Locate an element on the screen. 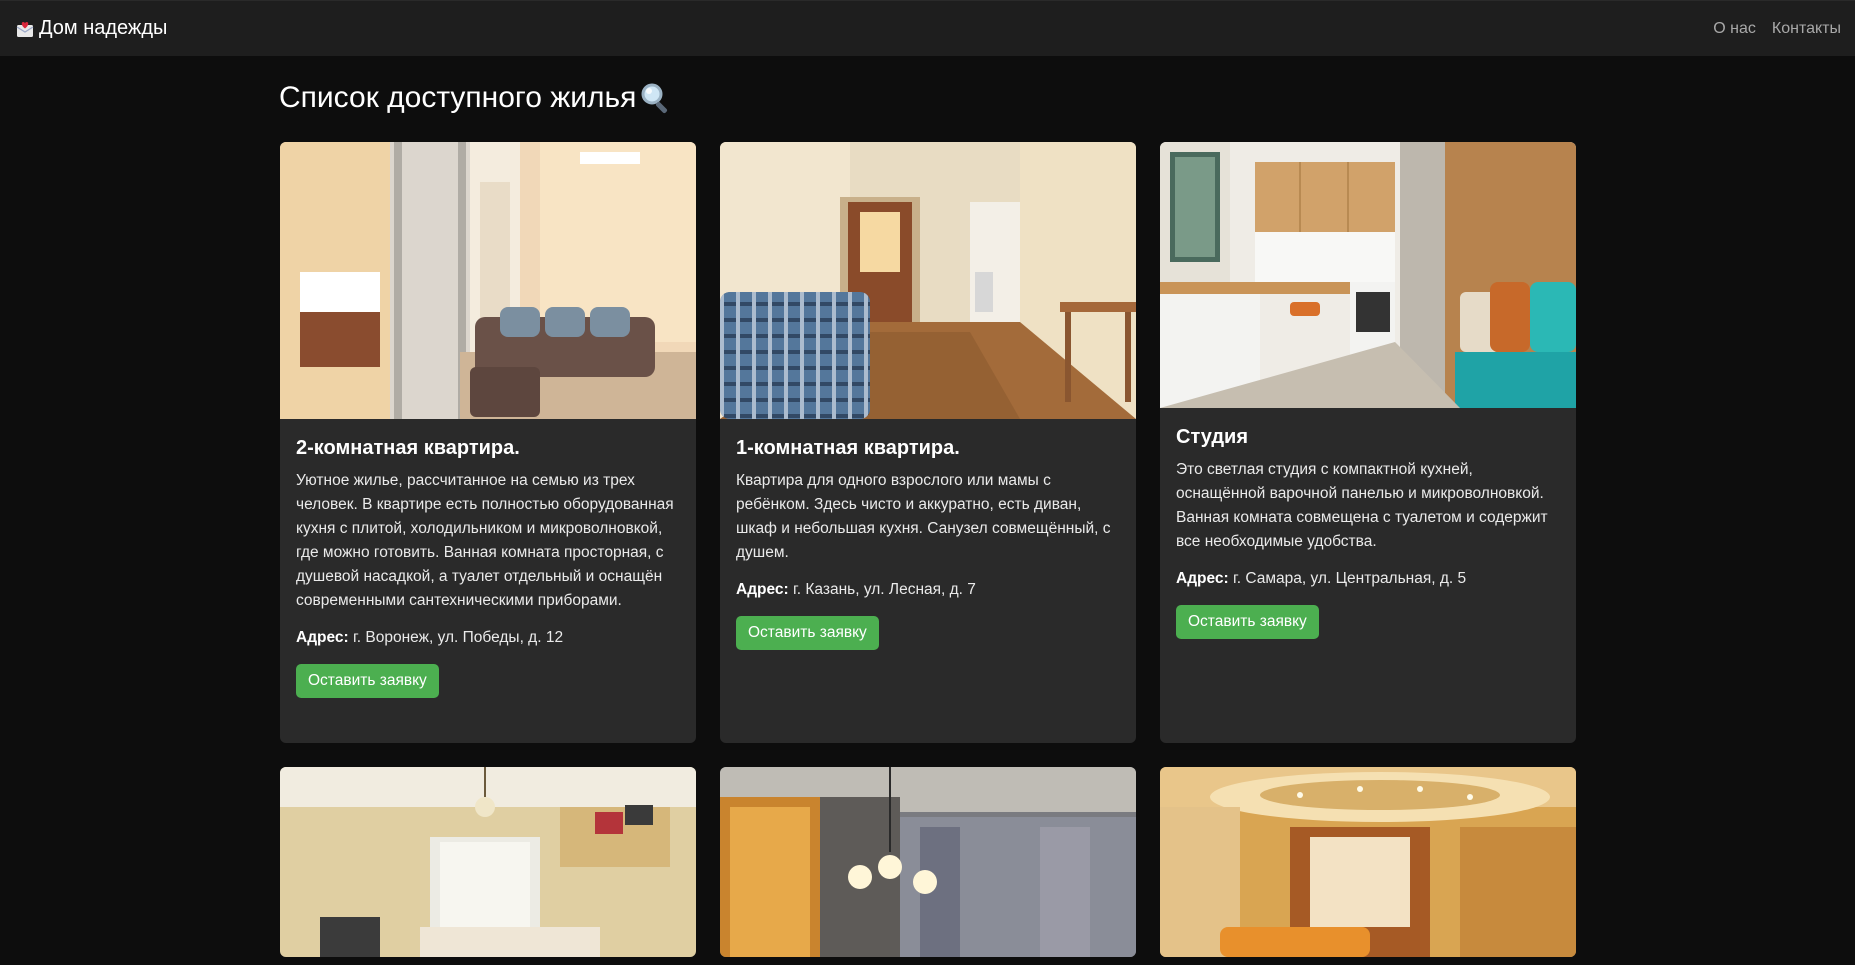 The image size is (1855, 965). brand-link: Дом надежды is located at coordinates (91, 28).